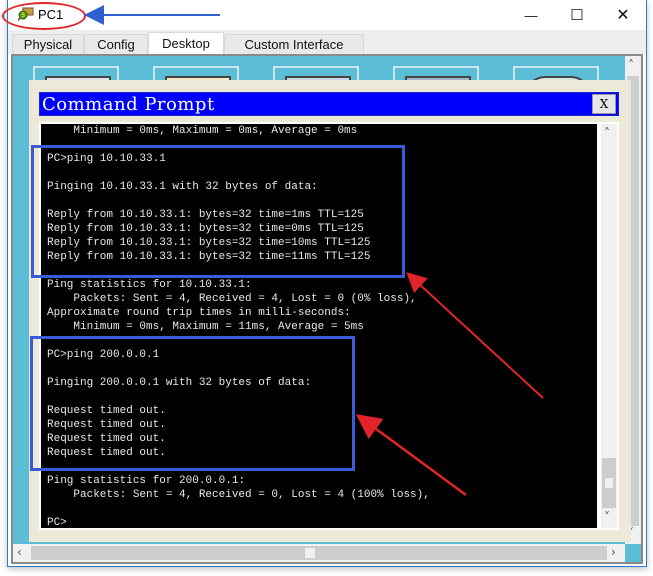 The height and width of the screenshot is (576, 653). Describe the element at coordinates (475, 335) in the screenshot. I see `success-pointer-arrow` at that location.